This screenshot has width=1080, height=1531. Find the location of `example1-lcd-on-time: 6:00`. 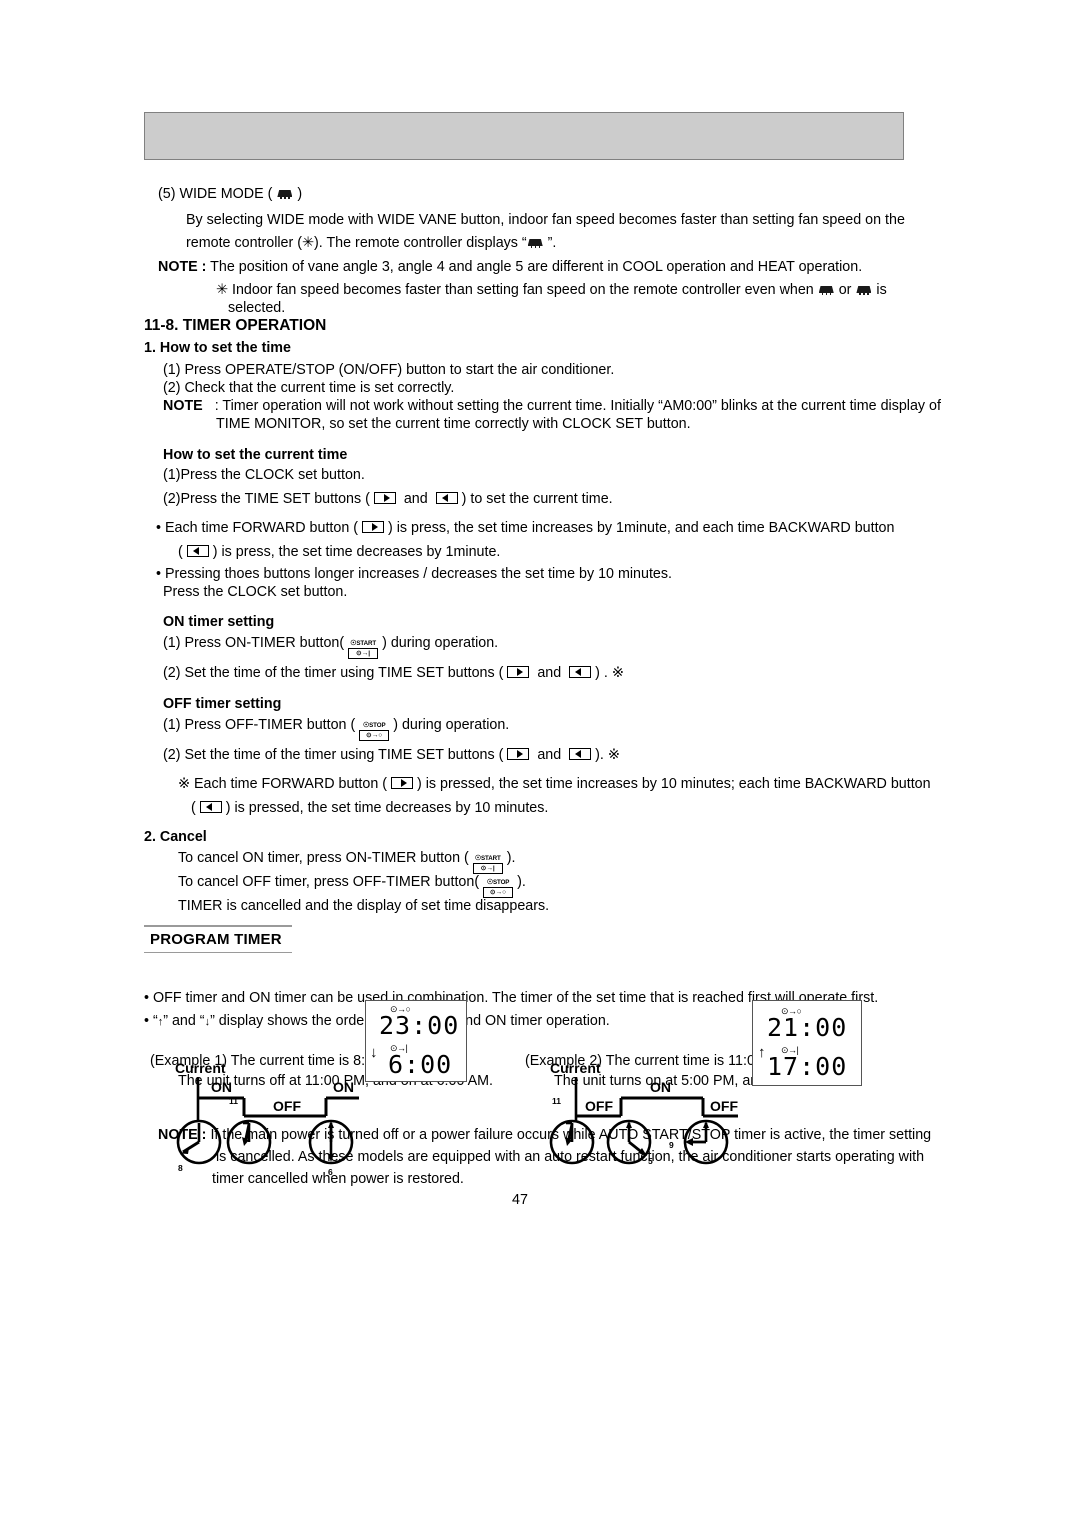

example1-lcd-on-time: 6:00 is located at coordinates (420, 1064).